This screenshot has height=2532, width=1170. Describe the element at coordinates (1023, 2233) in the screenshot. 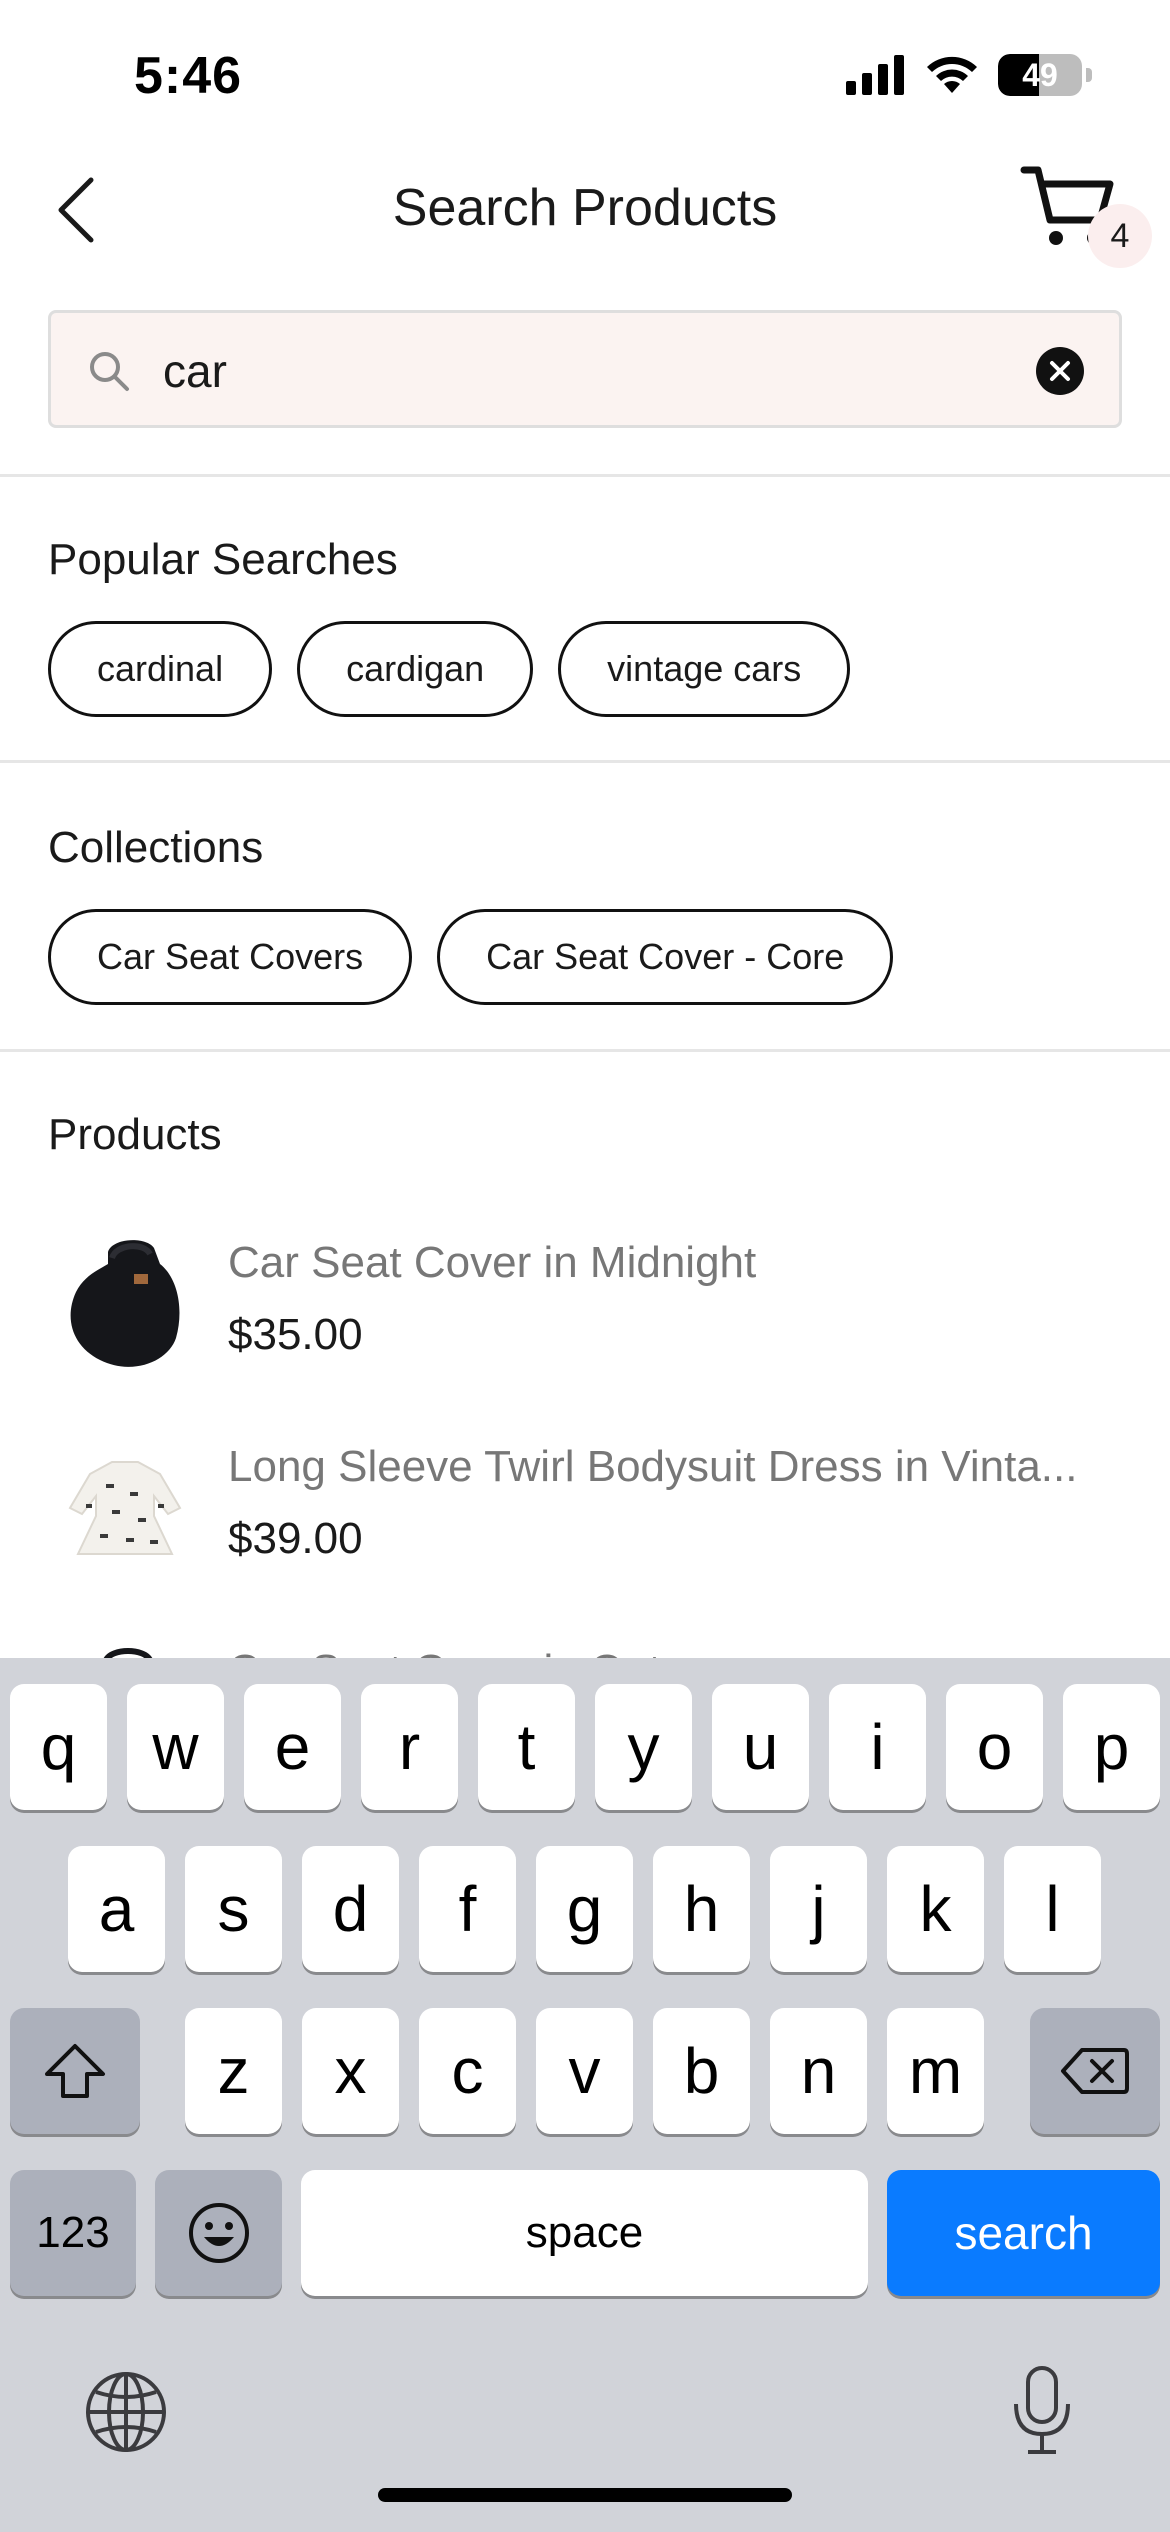

I see `search-key: search` at that location.